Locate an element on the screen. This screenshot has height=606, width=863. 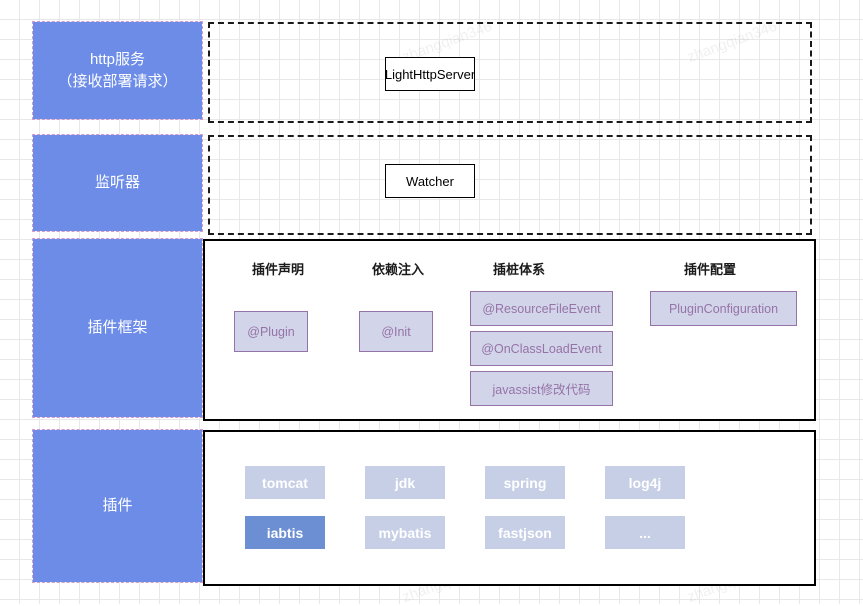
plugin-chip-iabtis: iabtis is located at coordinates (285, 532).